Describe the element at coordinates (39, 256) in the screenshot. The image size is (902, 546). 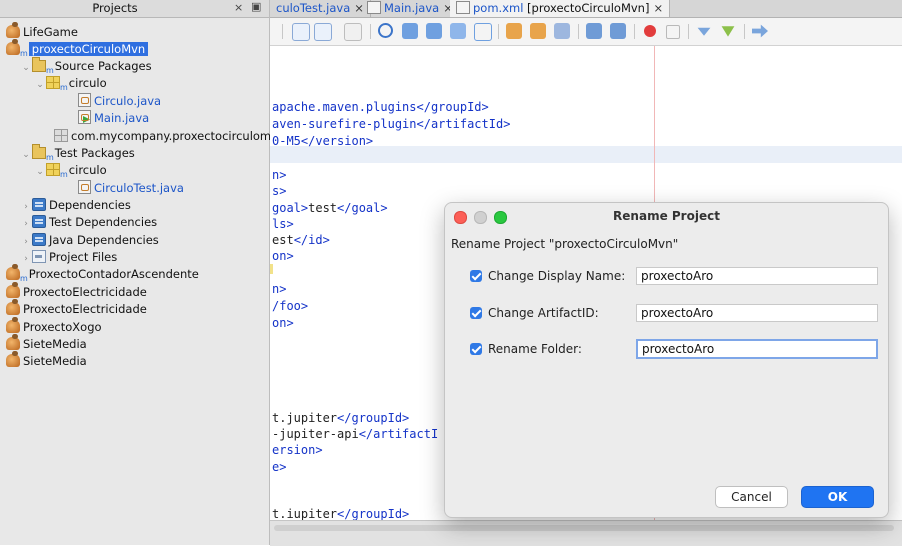
I see `project-files-icon` at that location.